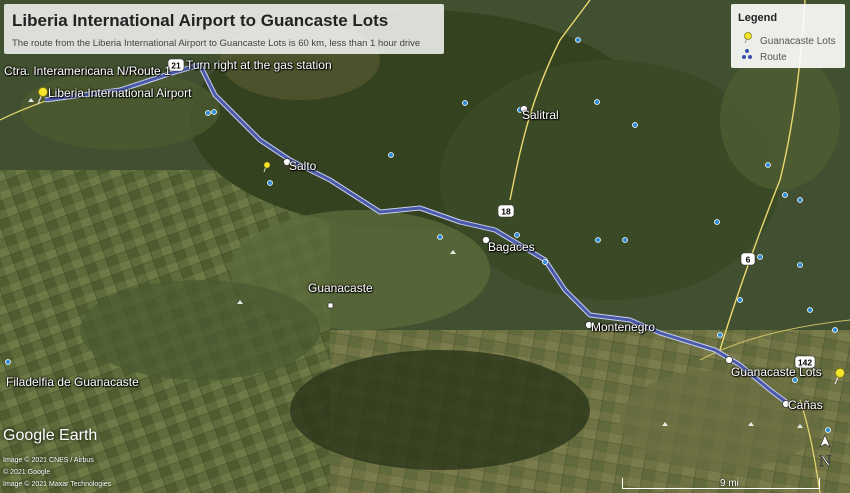 The image size is (850, 493). I want to click on svg-text: 6, so click(748, 260).